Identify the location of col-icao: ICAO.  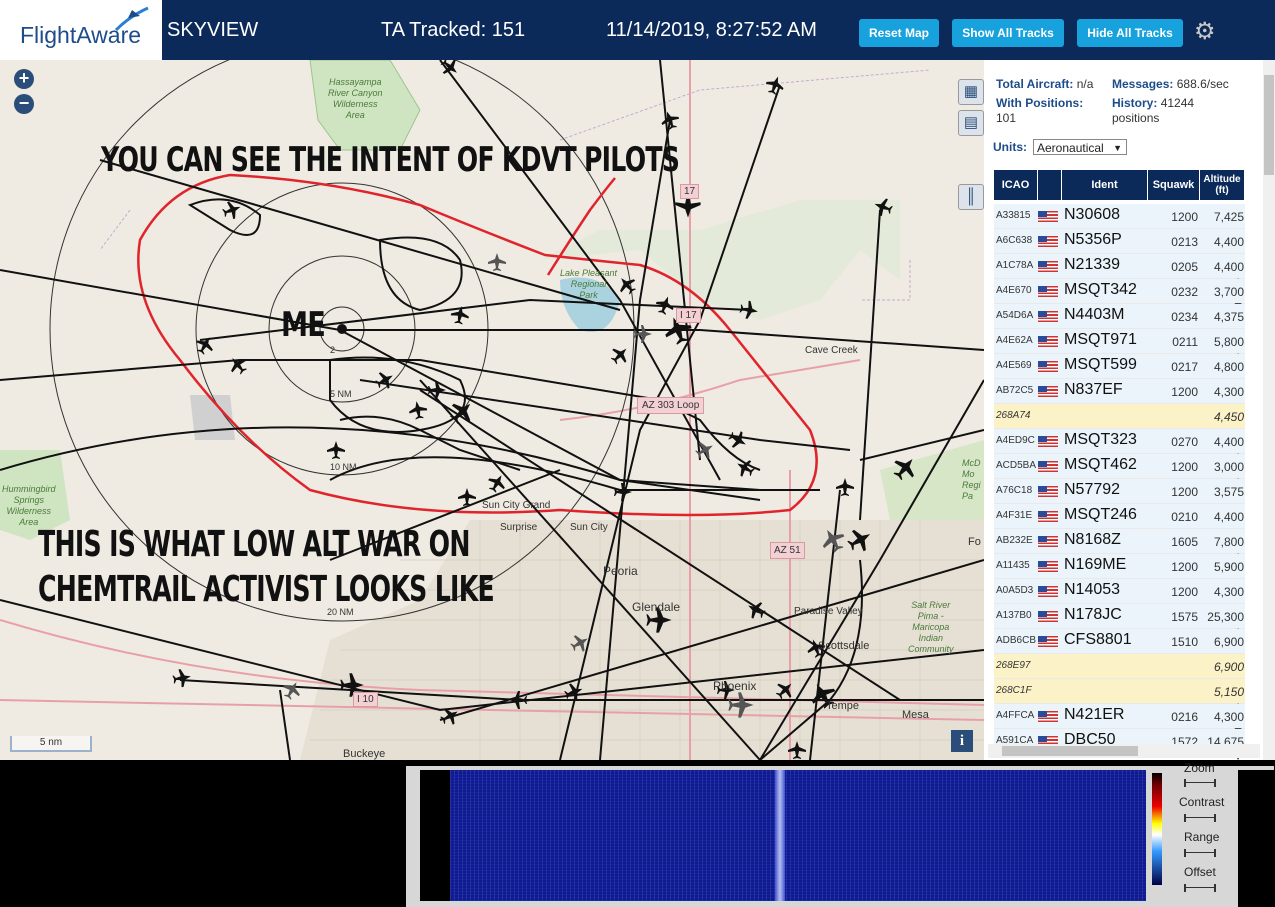
(1016, 185).